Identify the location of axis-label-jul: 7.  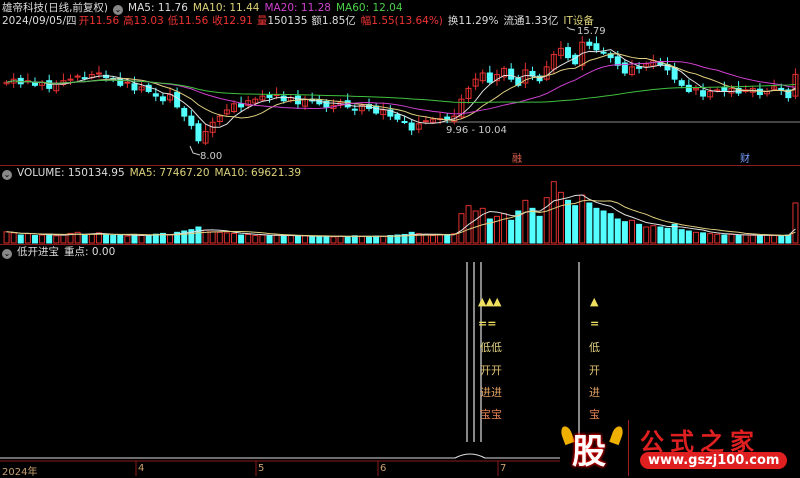
(503, 468).